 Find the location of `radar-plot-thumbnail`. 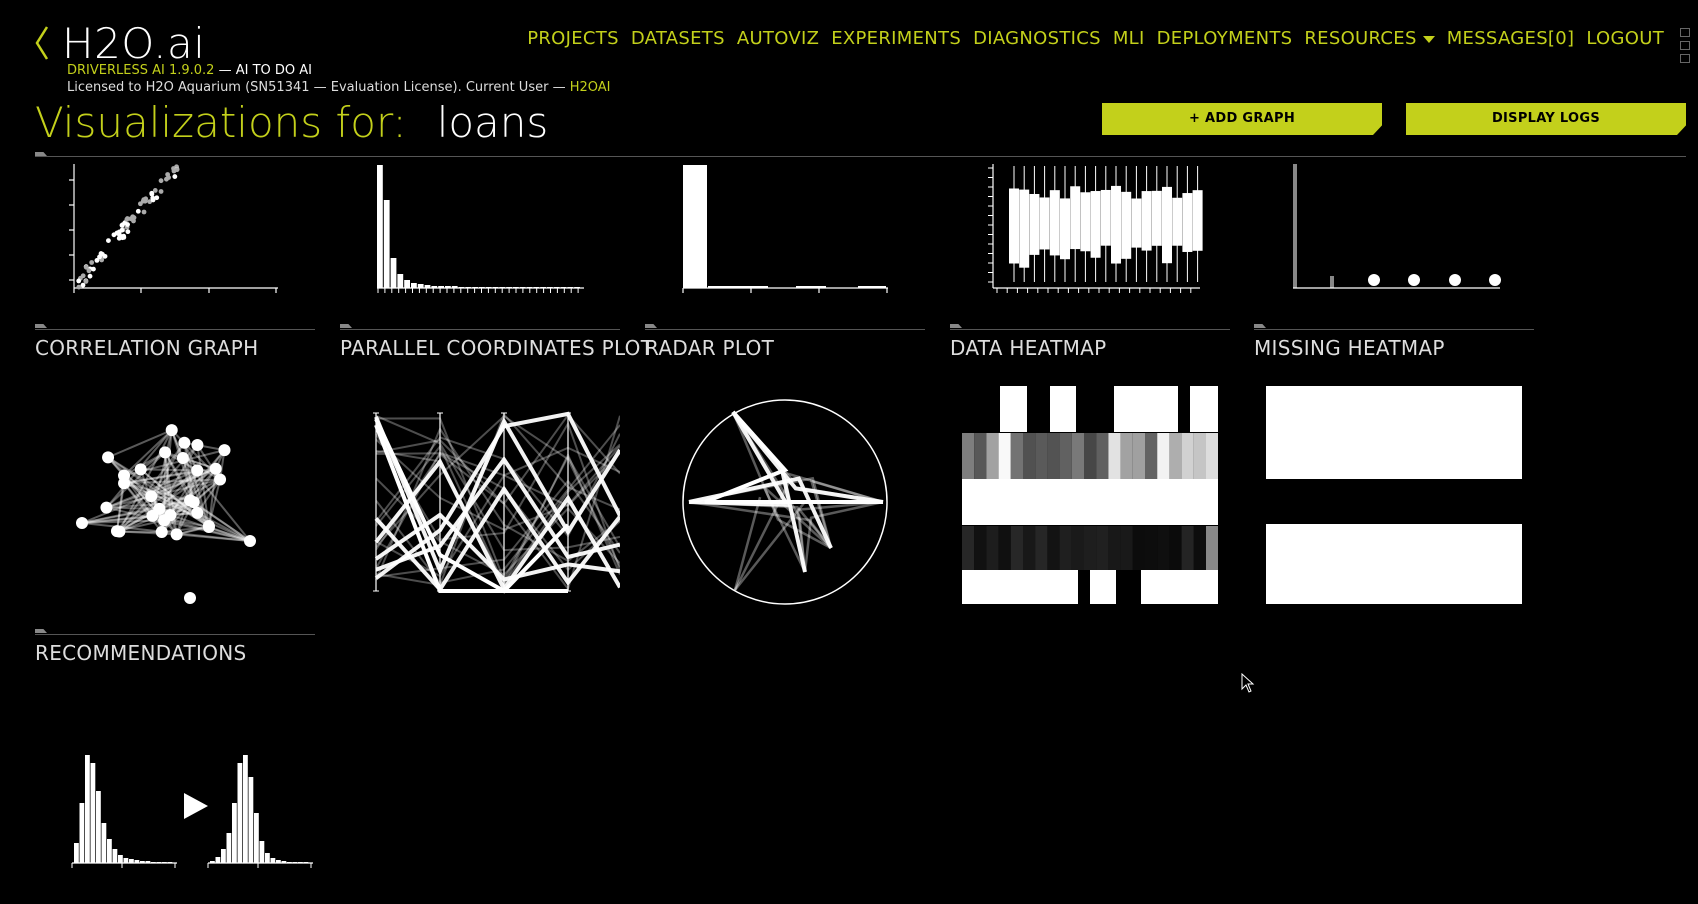

radar-plot-thumbnail is located at coordinates (785, 502).